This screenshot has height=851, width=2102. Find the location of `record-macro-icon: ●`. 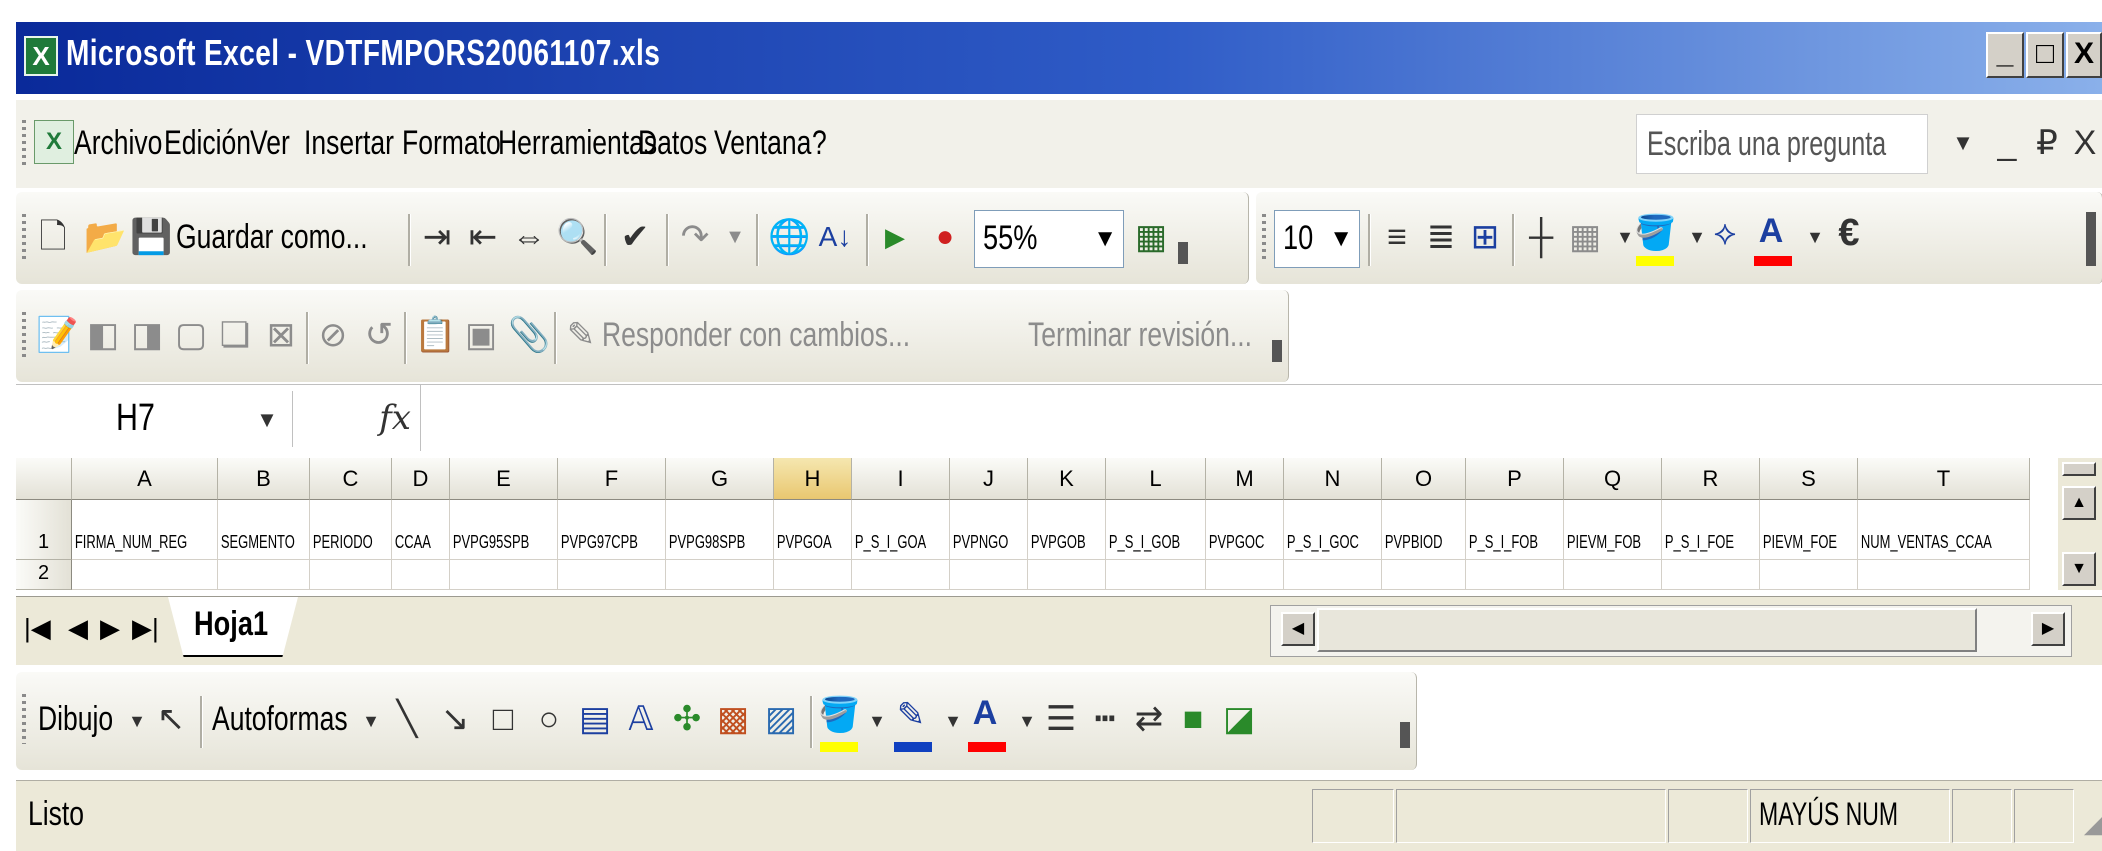

record-macro-icon: ● is located at coordinates (945, 237).